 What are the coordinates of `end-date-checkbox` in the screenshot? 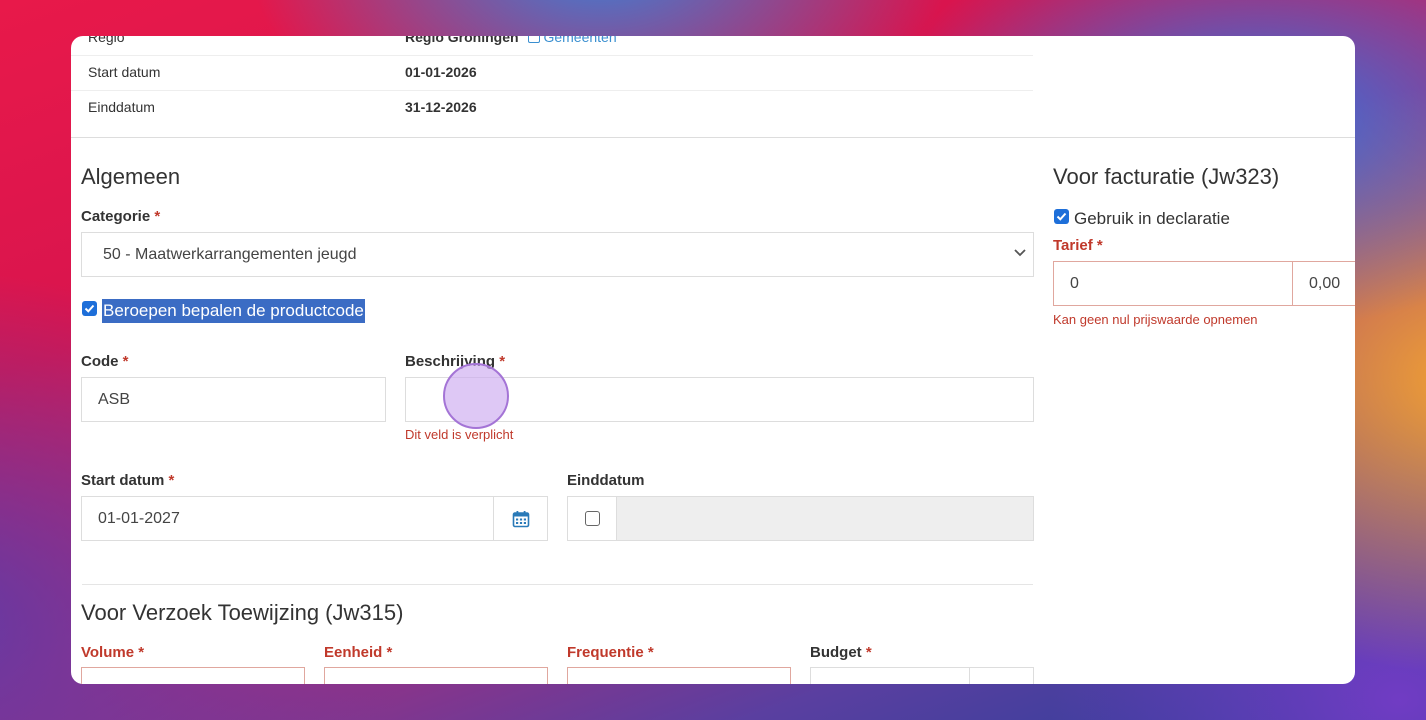 It's located at (592, 518).